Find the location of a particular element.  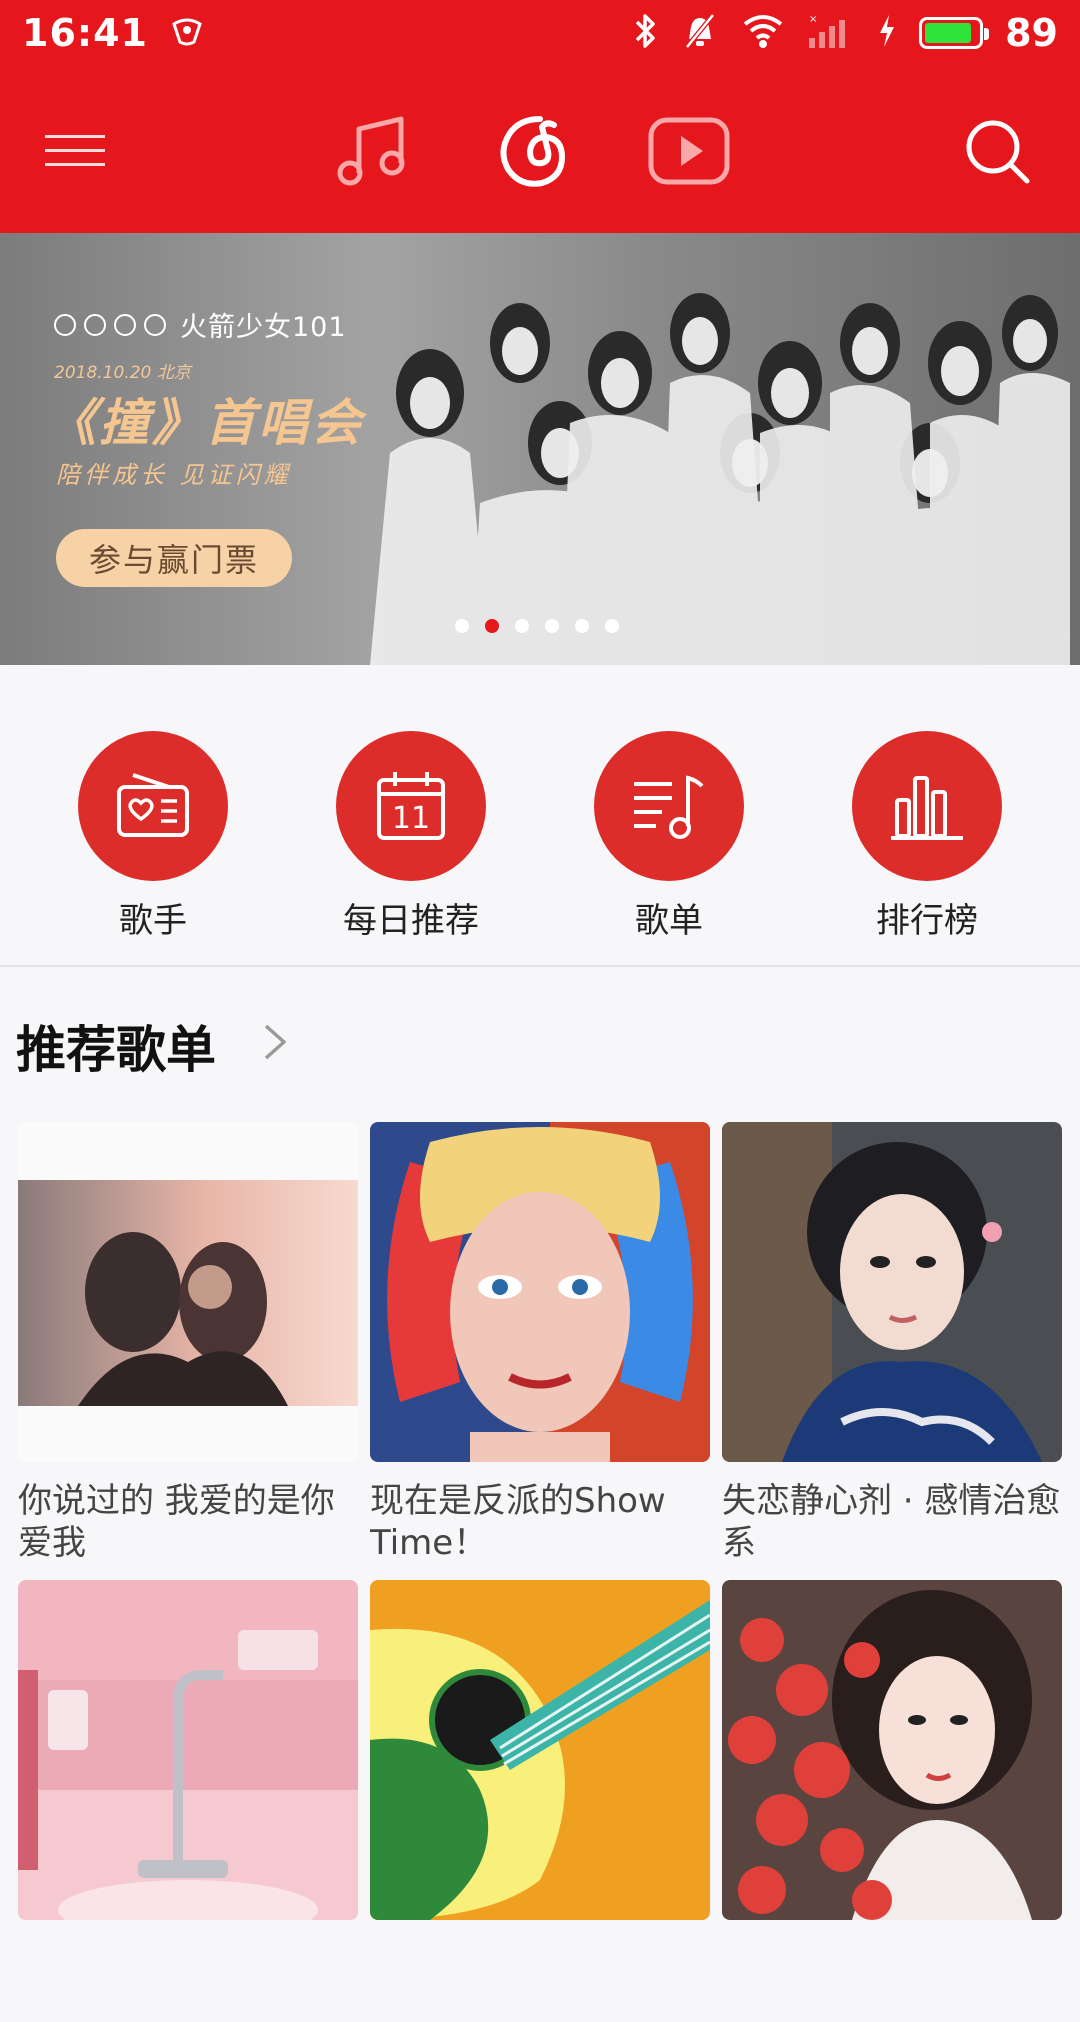

banner-brand-row: 火箭少女101 is located at coordinates (200, 324).